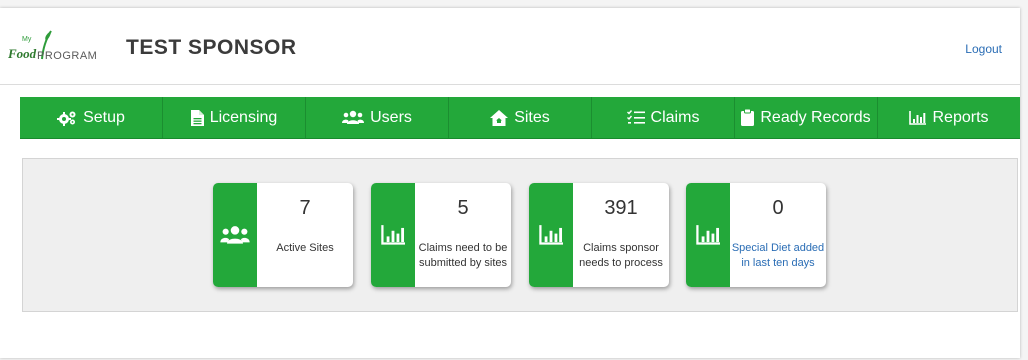  What do you see at coordinates (756, 235) in the screenshot?
I see `stat-card-special-diet: 0 Special Diet added in last ten days` at bounding box center [756, 235].